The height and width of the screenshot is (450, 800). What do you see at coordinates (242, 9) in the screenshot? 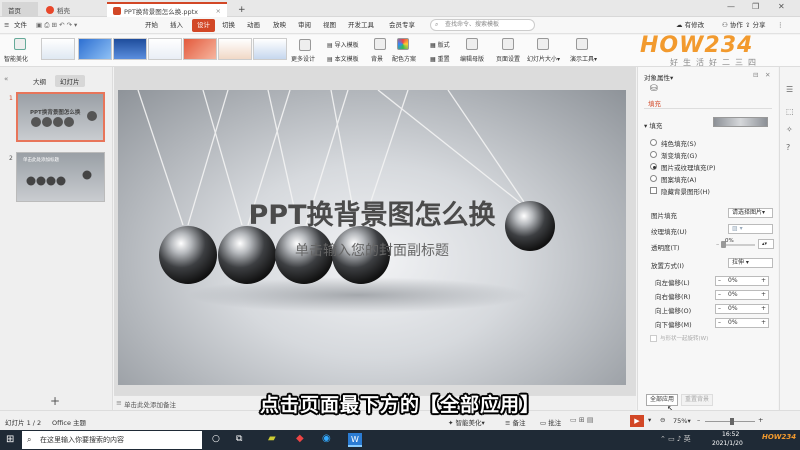
I see `new-tab-button: +` at bounding box center [242, 9].